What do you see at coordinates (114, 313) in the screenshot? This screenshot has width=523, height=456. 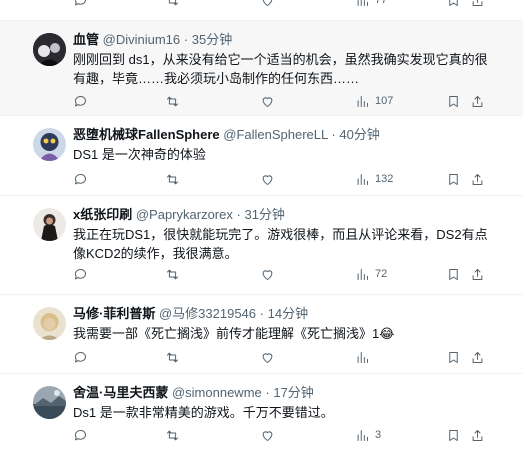 I see `author-name: 马修·菲利普斯` at bounding box center [114, 313].